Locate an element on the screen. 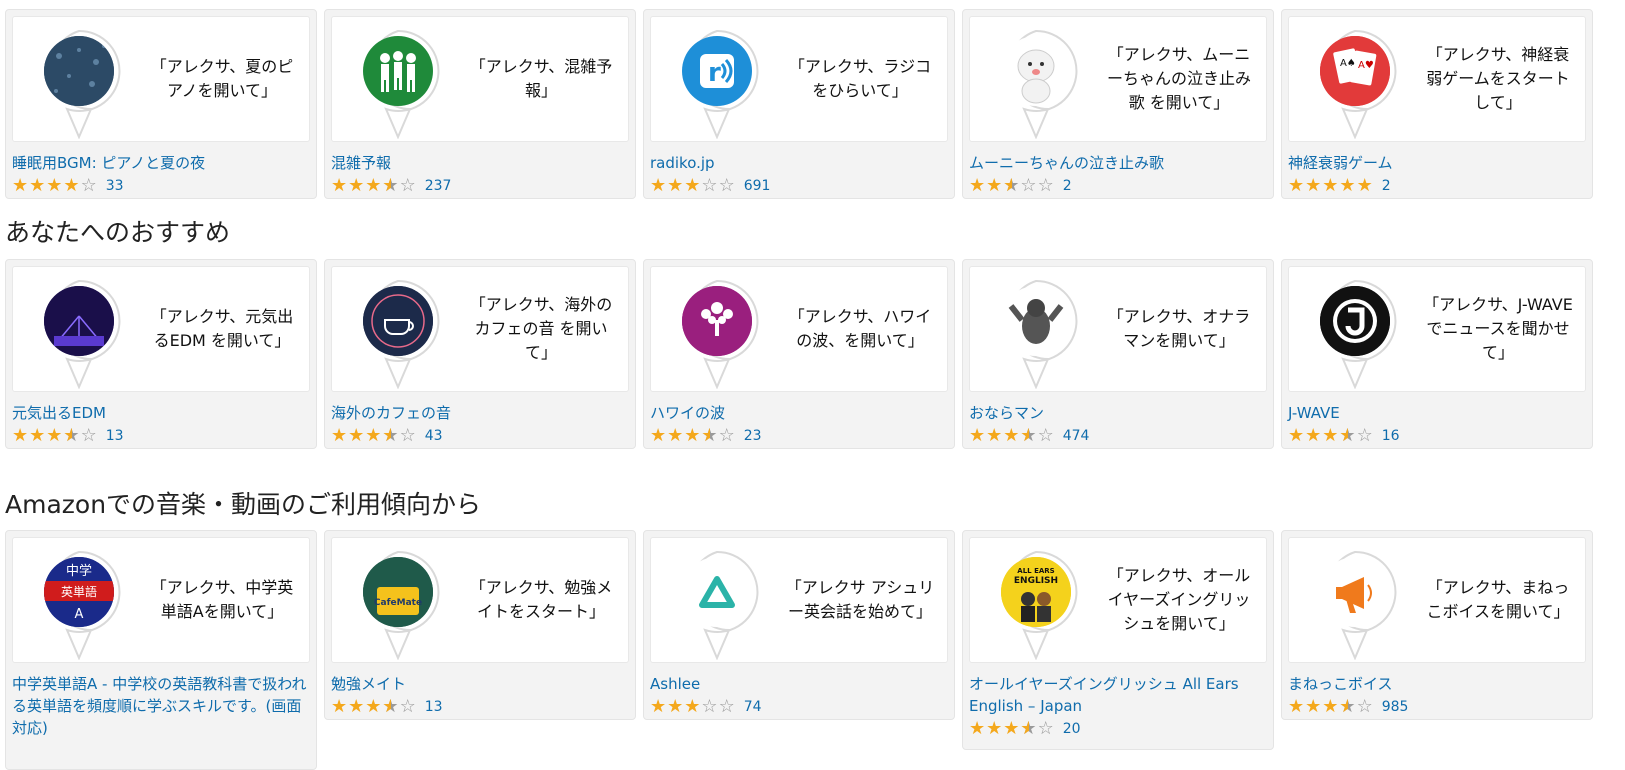 This screenshot has height=770, width=1625. skill-name-link: J-WAVE is located at coordinates (1437, 413).